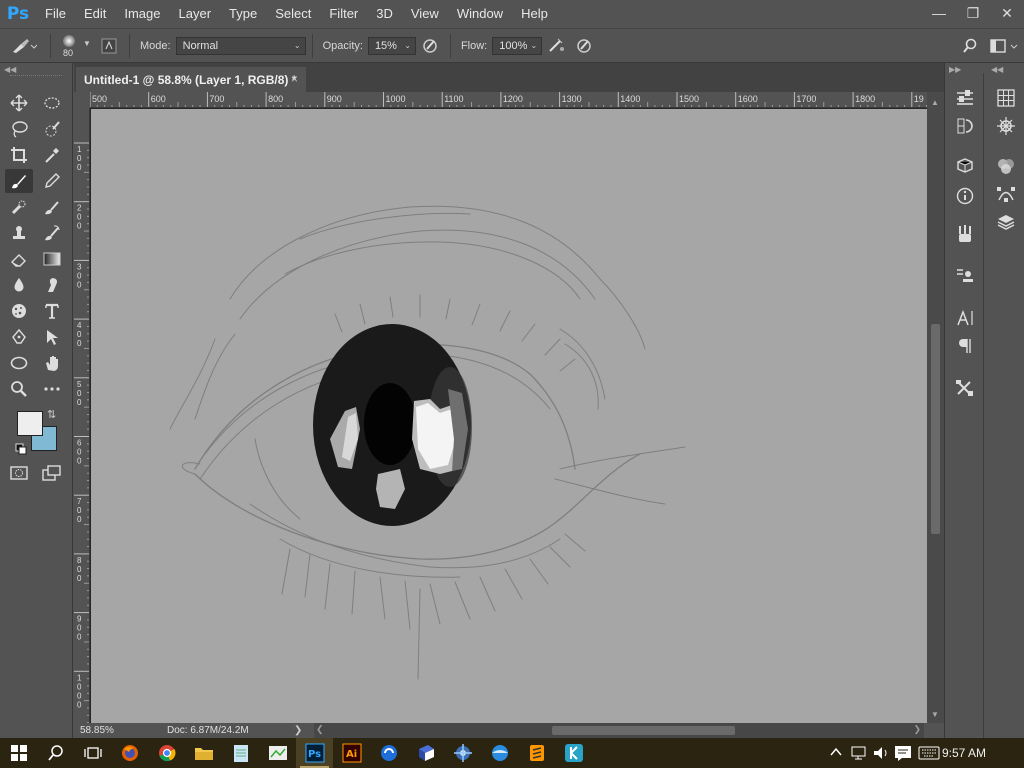 The height and width of the screenshot is (768, 1024). I want to click on adjustments-panel-button, so click(965, 126).